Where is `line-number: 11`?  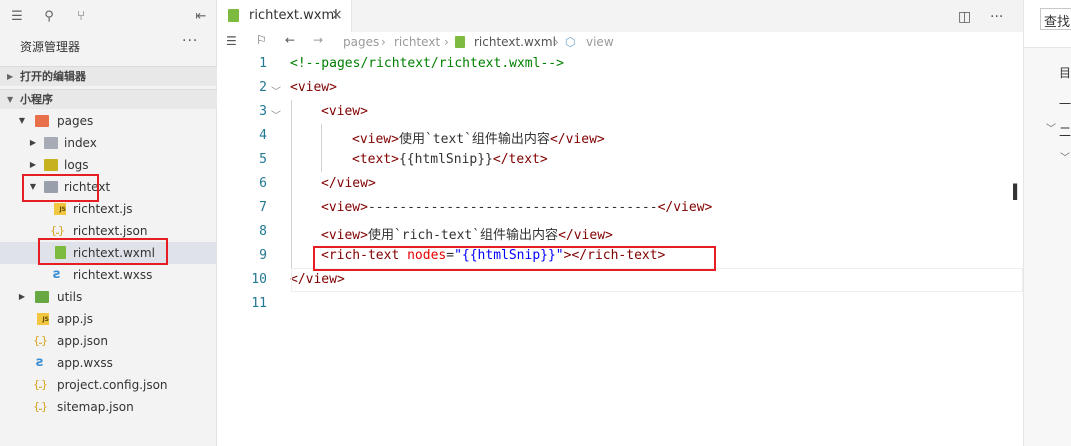
line-number: 11 is located at coordinates (259, 303).